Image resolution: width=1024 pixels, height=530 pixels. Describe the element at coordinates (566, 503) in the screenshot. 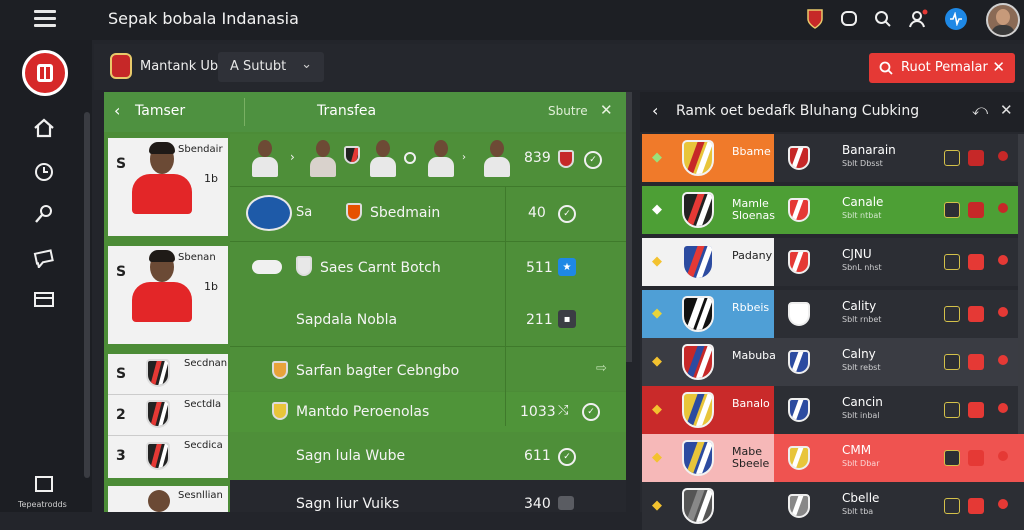

I see `flag-icon` at that location.